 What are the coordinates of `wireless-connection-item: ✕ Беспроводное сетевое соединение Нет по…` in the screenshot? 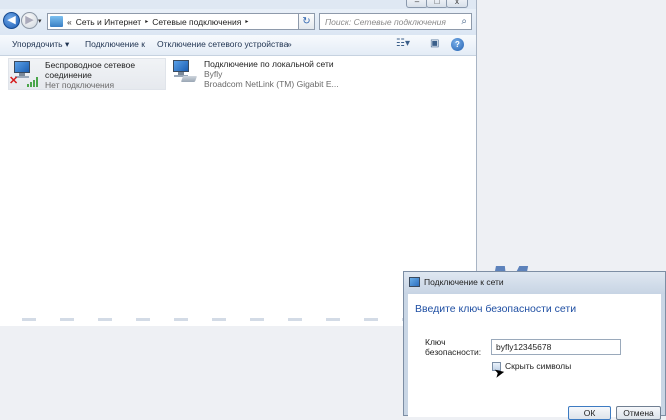 It's located at (87, 74).